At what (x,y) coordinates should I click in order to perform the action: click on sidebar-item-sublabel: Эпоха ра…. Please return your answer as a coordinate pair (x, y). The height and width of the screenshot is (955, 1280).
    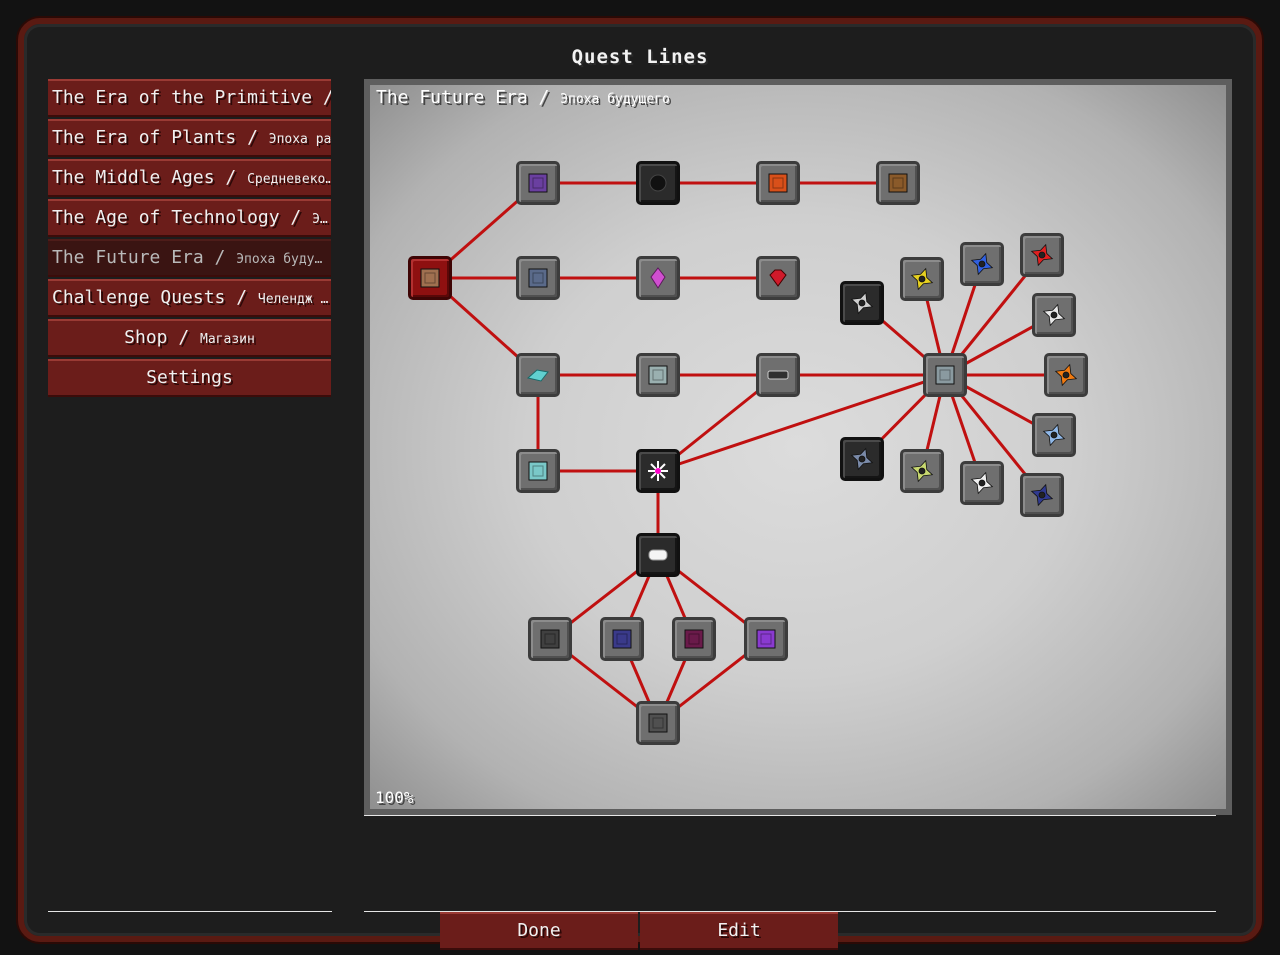
    Looking at the image, I should click on (299, 139).